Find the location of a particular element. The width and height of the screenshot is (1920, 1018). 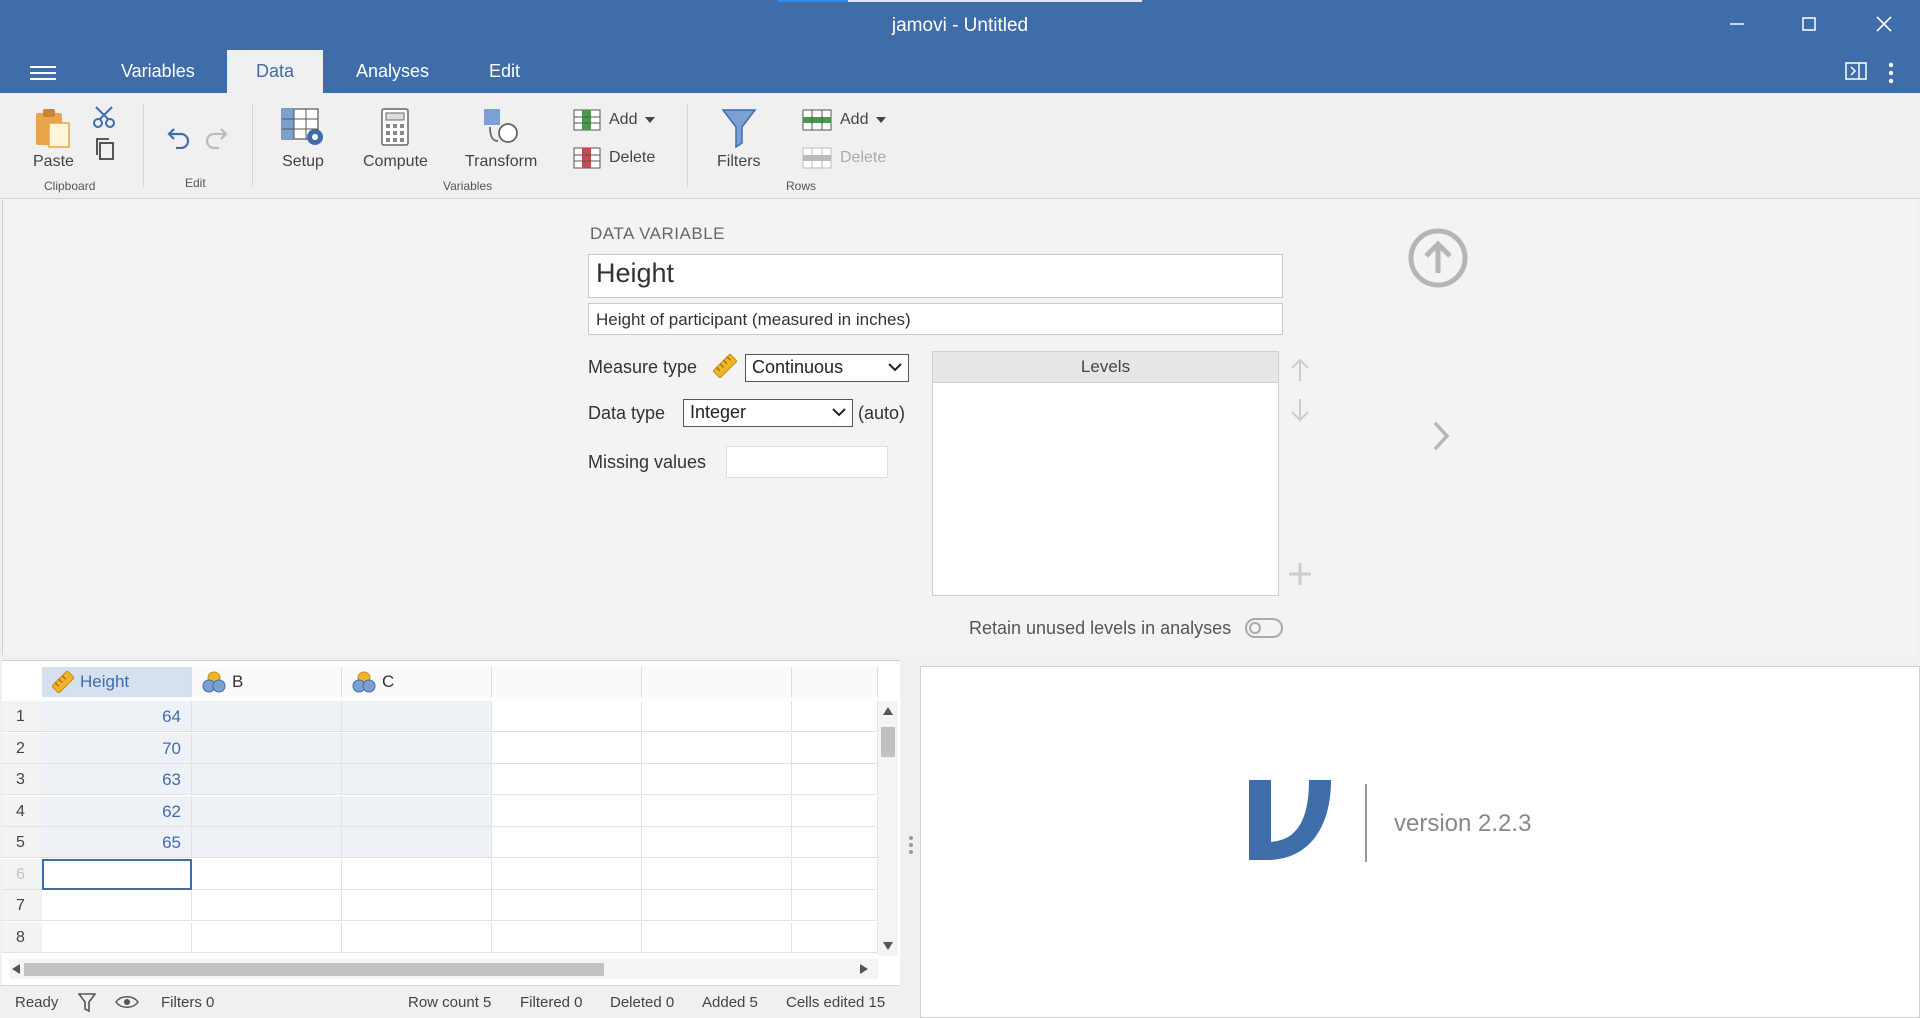

row-number: 4 is located at coordinates (22, 811).